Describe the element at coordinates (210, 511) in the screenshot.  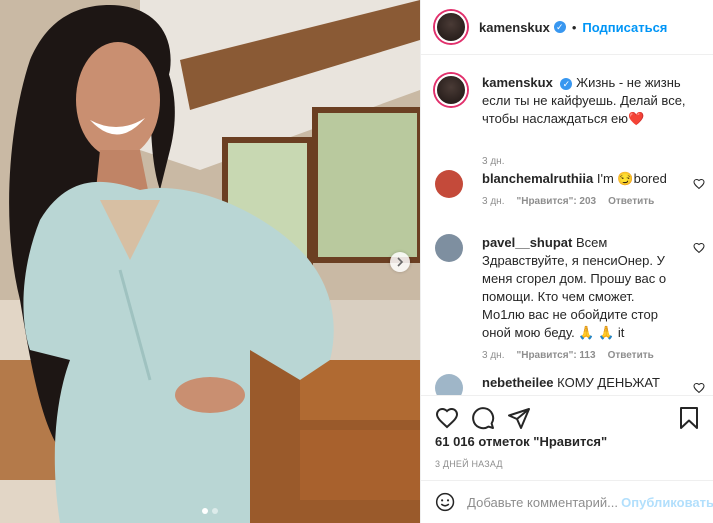
I see `carousel-indicator` at that location.